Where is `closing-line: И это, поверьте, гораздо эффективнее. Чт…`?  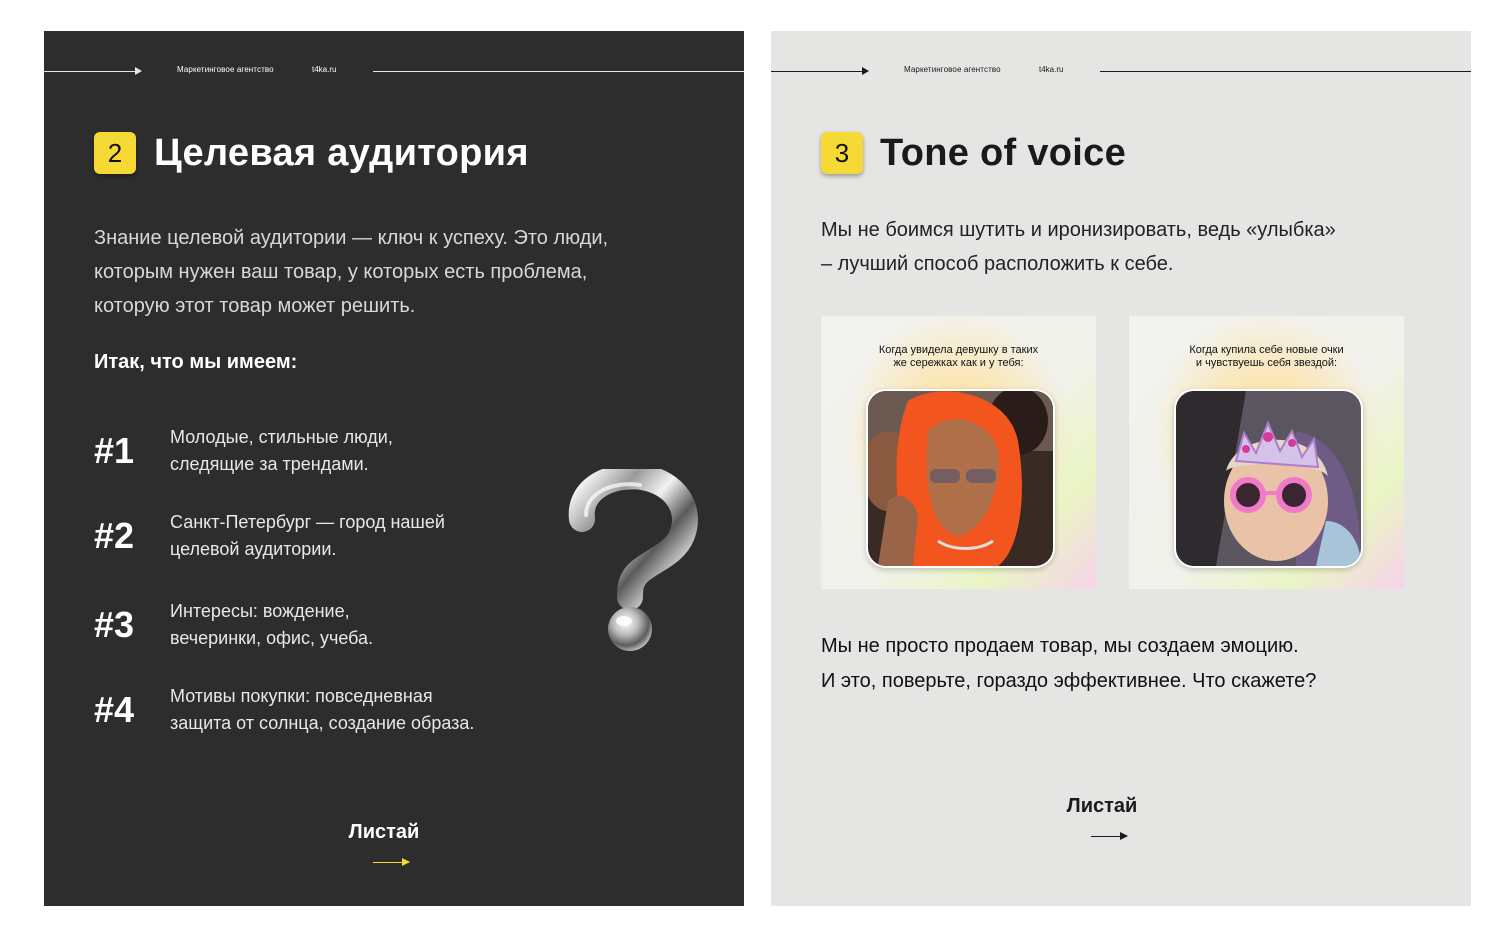
closing-line: И это, поверьте, гораздо эффективнее. Чт… is located at coordinates (1069, 681).